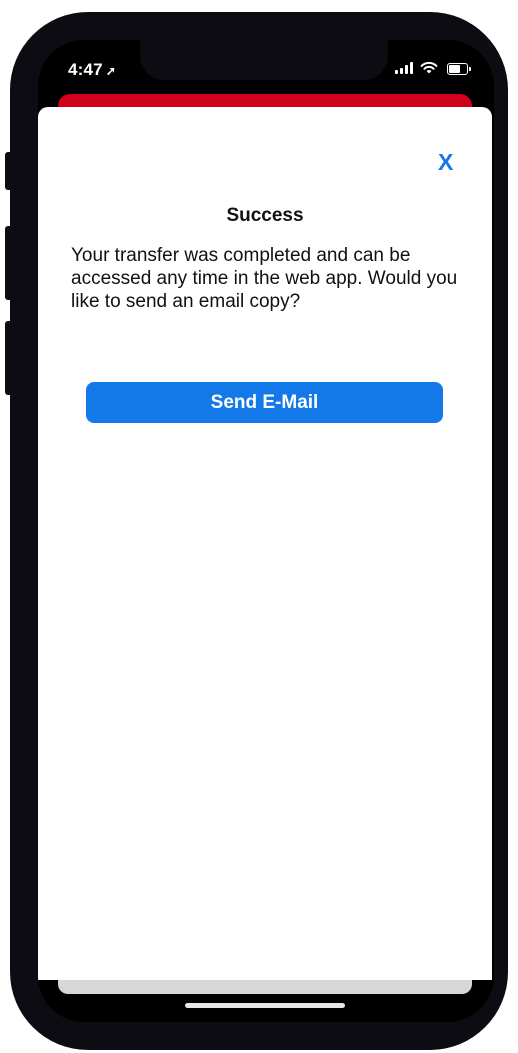  I want to click on send-email-button-label: Send E-Mail, so click(264, 402).